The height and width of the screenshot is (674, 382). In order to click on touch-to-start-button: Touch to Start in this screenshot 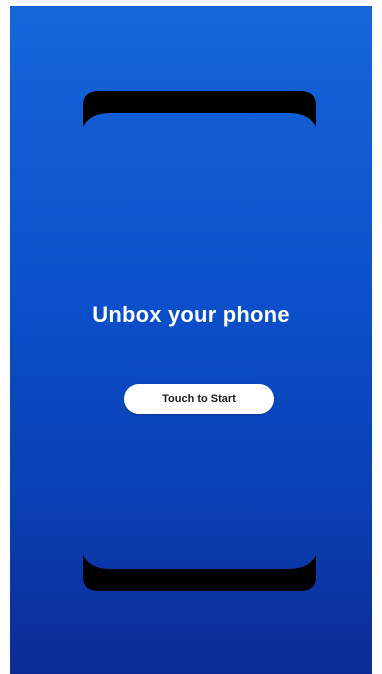, I will do `click(199, 399)`.